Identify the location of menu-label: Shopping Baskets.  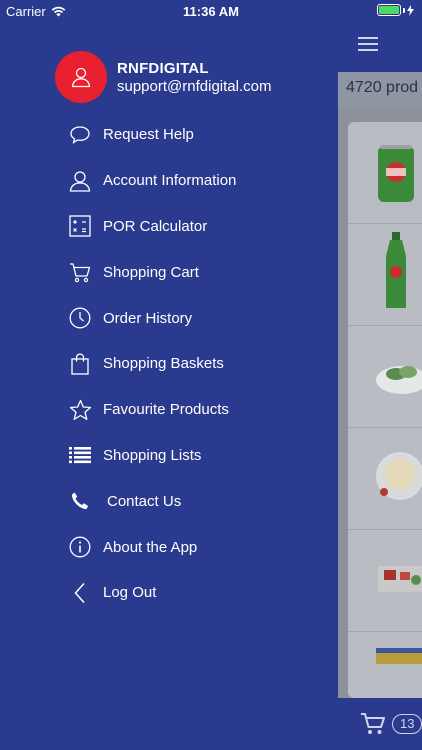
(163, 364).